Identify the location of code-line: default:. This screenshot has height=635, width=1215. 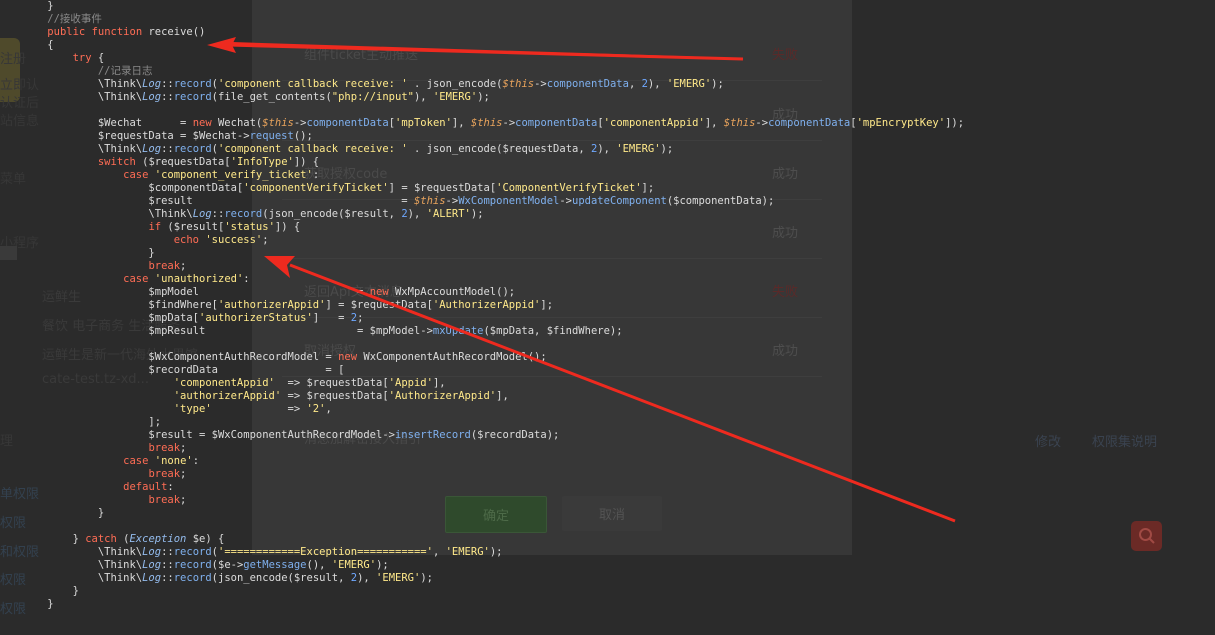
(148, 487).